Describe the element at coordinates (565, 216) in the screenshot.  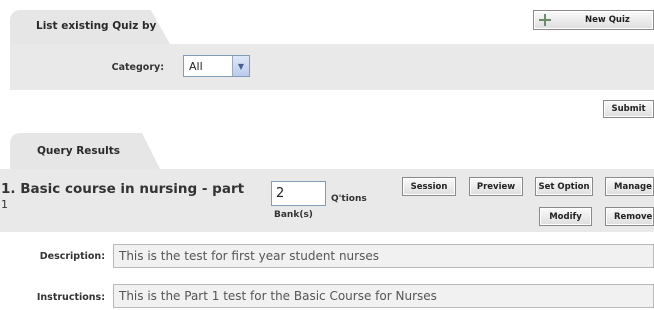
I see `modify-button: Modify` at that location.